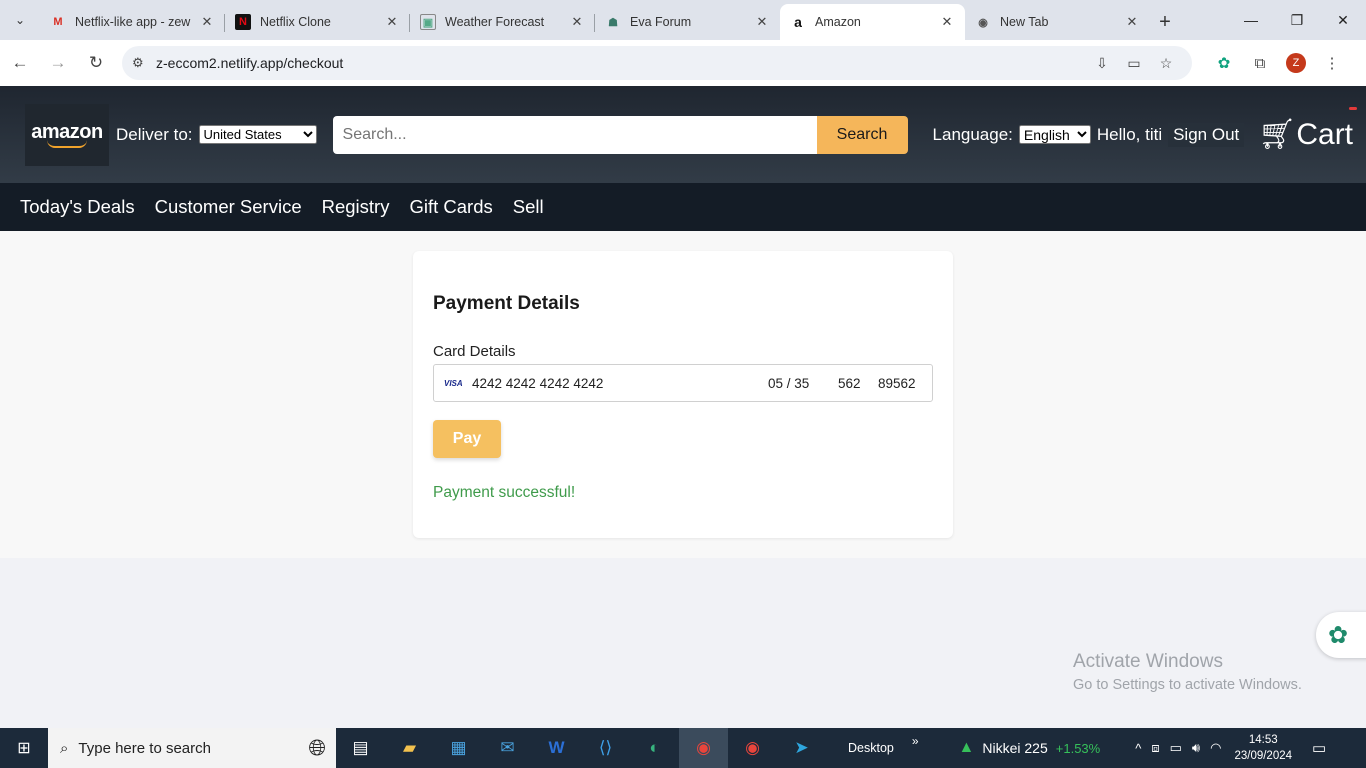  What do you see at coordinates (360, 748) in the screenshot?
I see `task-view-button: ▤` at bounding box center [360, 748].